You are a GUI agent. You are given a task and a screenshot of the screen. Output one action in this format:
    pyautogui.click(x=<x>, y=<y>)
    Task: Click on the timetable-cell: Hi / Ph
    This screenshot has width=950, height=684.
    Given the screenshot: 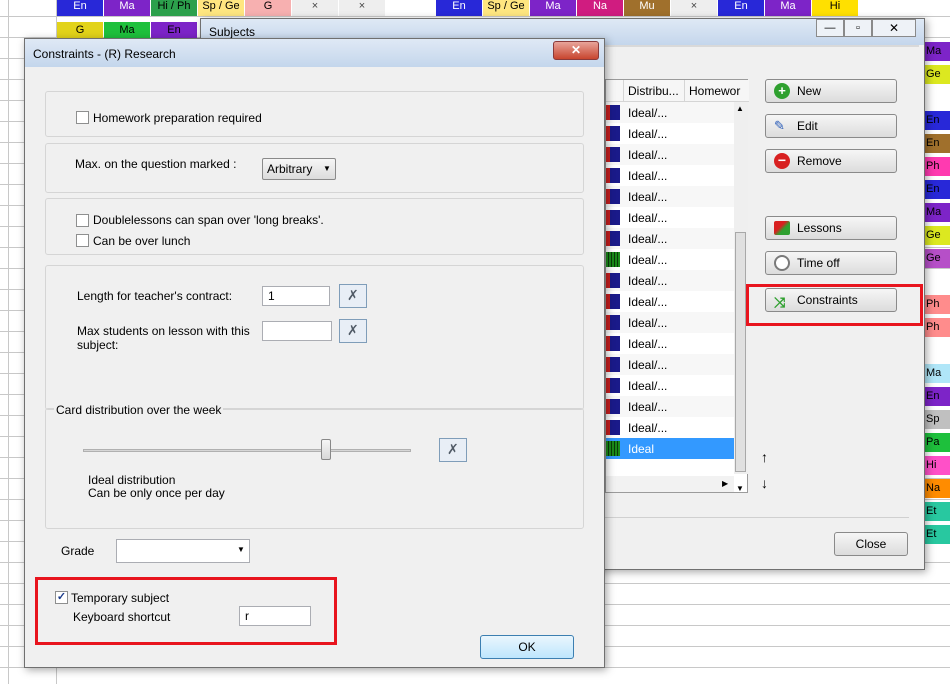 What is the action you would take?
    pyautogui.click(x=174, y=8)
    